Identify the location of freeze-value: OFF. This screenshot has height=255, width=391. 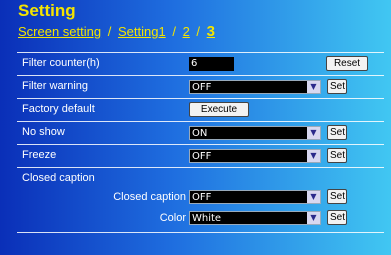
(202, 156).